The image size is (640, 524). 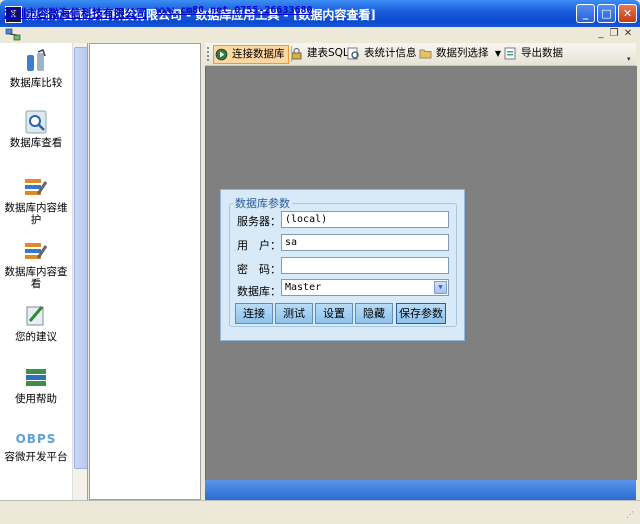 What do you see at coordinates (36, 278) in the screenshot?
I see `sidebar-item-label: 数据库内容查看` at bounding box center [36, 278].